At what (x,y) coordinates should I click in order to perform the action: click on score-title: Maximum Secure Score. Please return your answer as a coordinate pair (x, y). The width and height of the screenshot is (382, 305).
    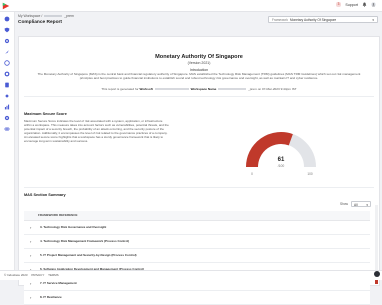
    Looking at the image, I should click on (45, 114).